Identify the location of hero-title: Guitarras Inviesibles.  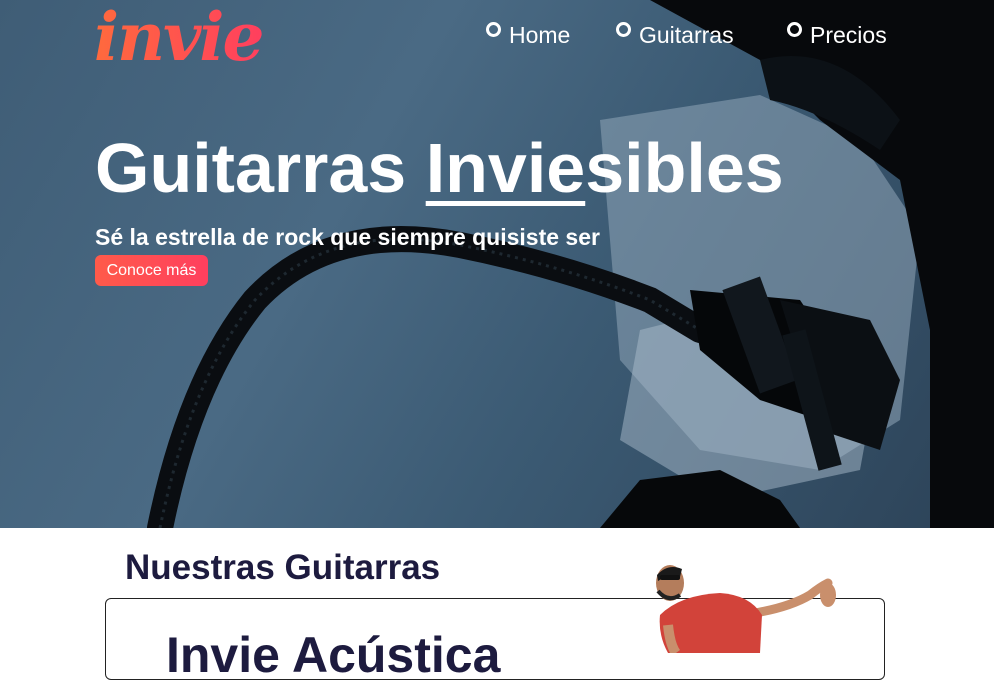
(439, 168).